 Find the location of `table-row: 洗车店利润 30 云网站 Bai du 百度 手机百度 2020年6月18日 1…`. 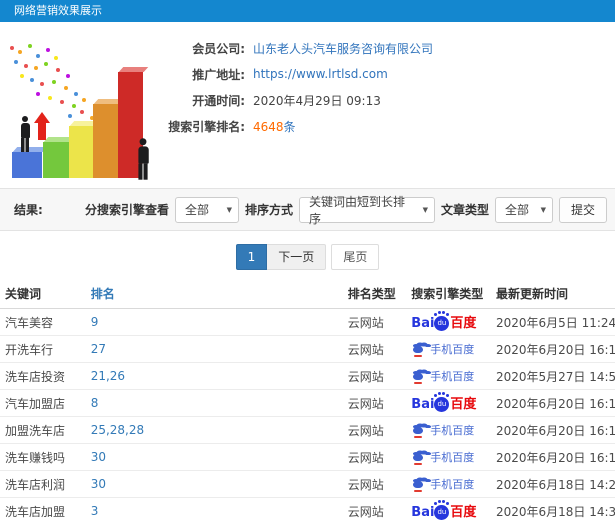

table-row: 洗车店利润 30 云网站 Bai du 百度 手机百度 2020年6月18日 1… is located at coordinates (307, 484).